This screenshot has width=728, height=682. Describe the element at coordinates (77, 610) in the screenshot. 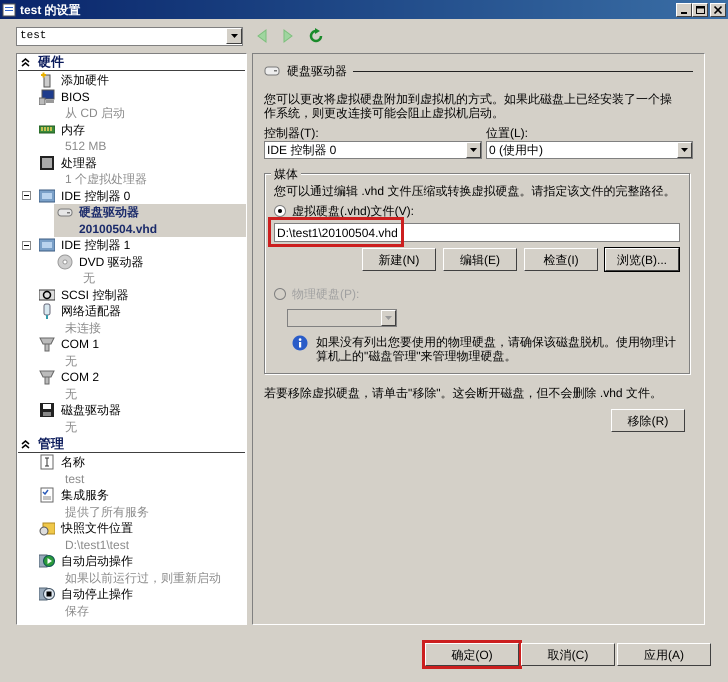

I see `item-detail: 保存` at that location.